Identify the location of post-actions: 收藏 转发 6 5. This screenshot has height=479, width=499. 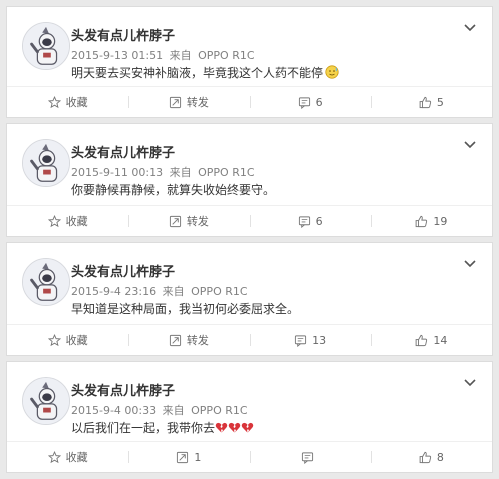
(249, 101).